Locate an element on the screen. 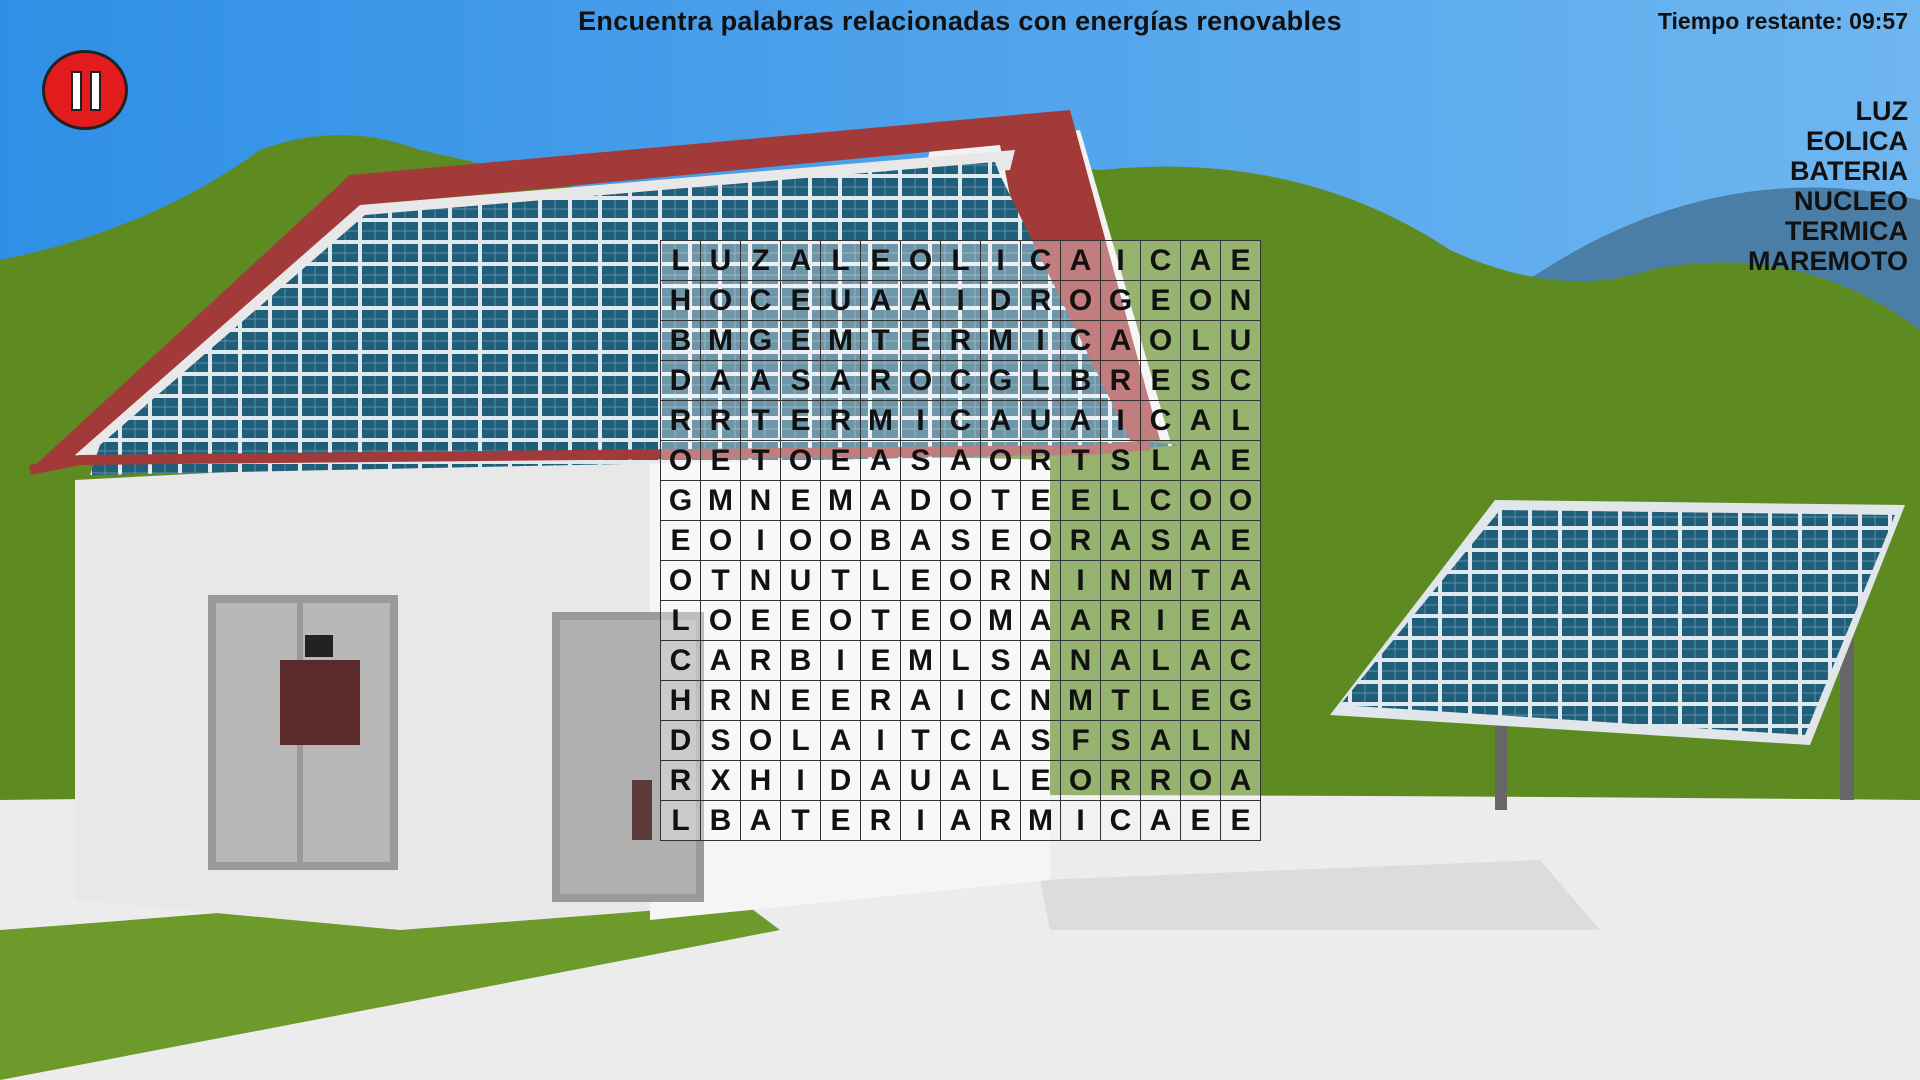 The image size is (1920, 1080). grid-cell: F is located at coordinates (1081, 741).